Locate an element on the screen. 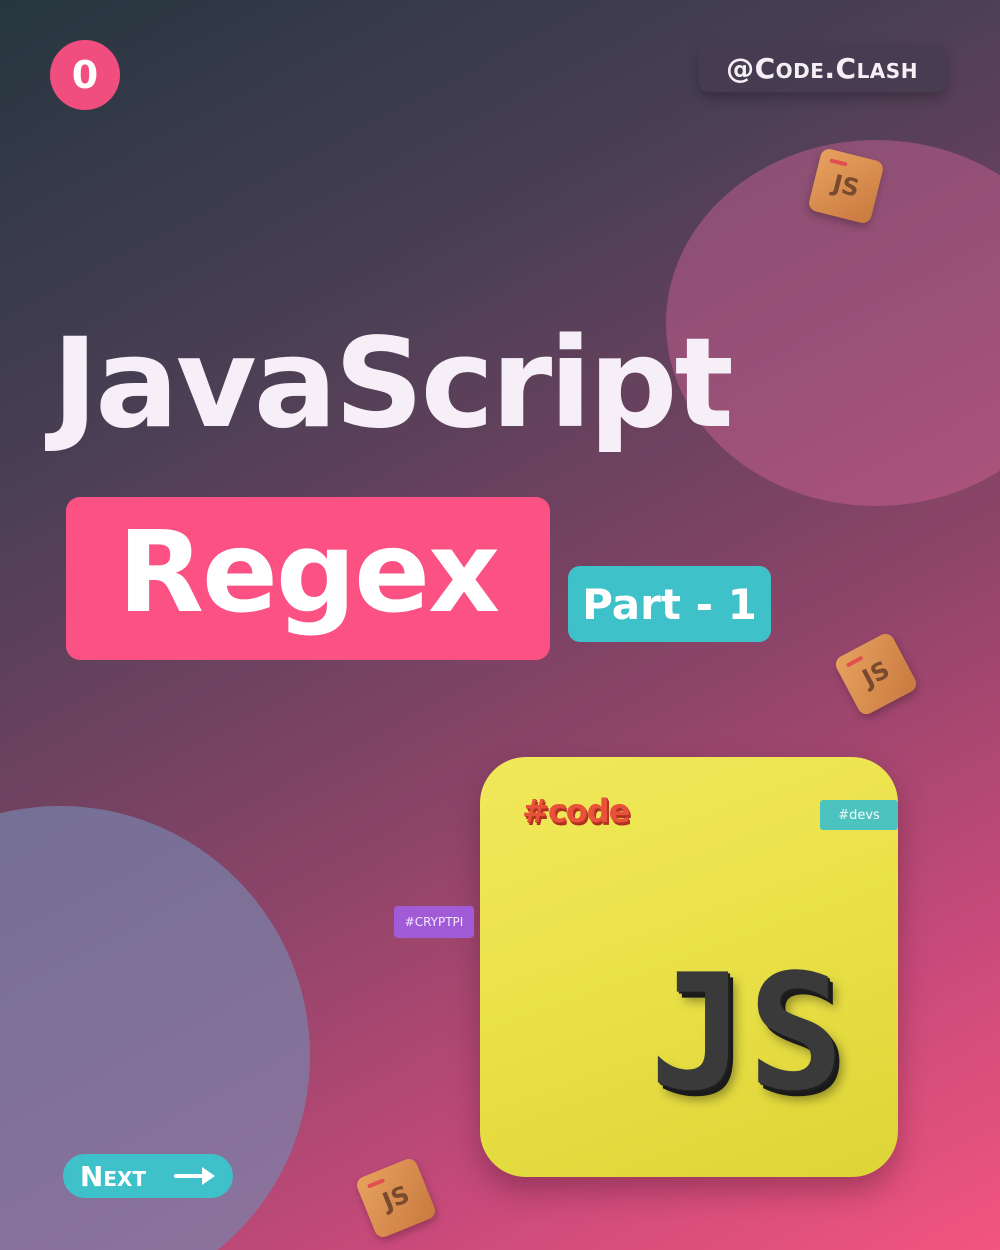  page-number-badge: 0 is located at coordinates (85, 75).